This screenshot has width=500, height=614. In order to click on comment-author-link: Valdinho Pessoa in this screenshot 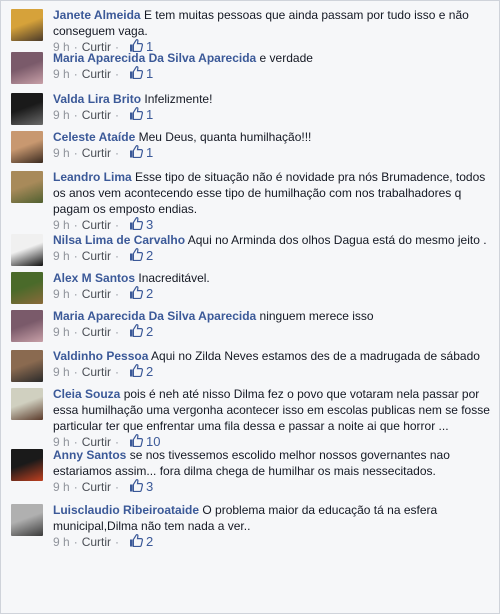, I will do `click(100, 356)`.